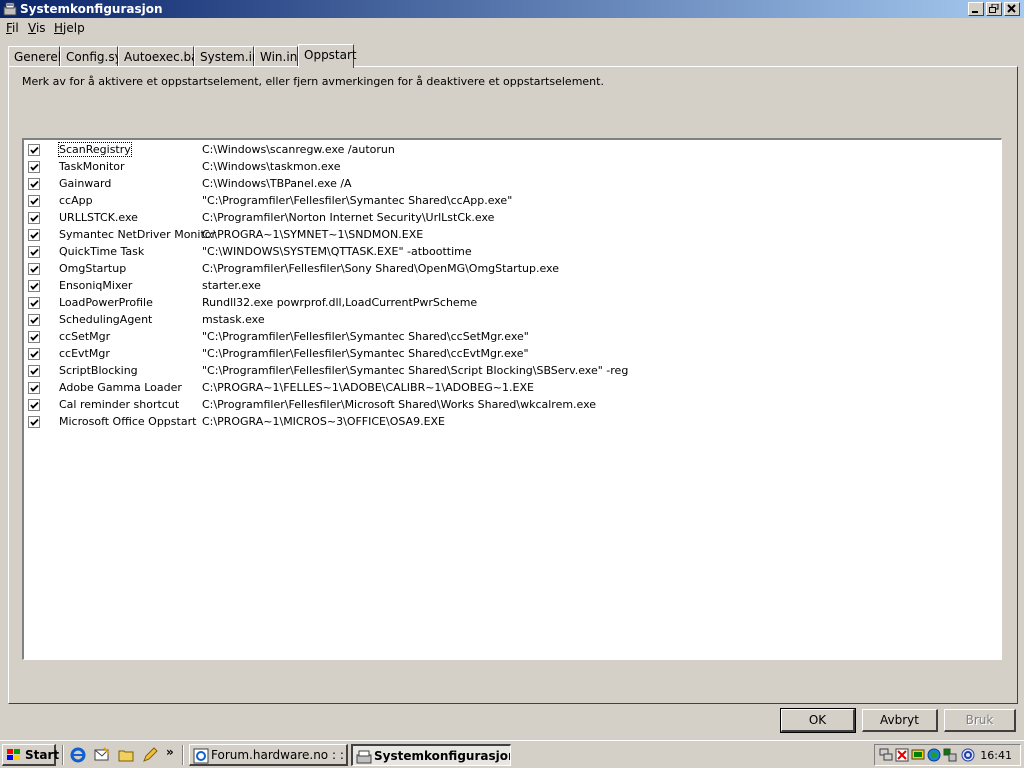  Describe the element at coordinates (512, 167) in the screenshot. I see `startup-row: TaskMonitor C:\Windows\taskmon.exe` at that location.